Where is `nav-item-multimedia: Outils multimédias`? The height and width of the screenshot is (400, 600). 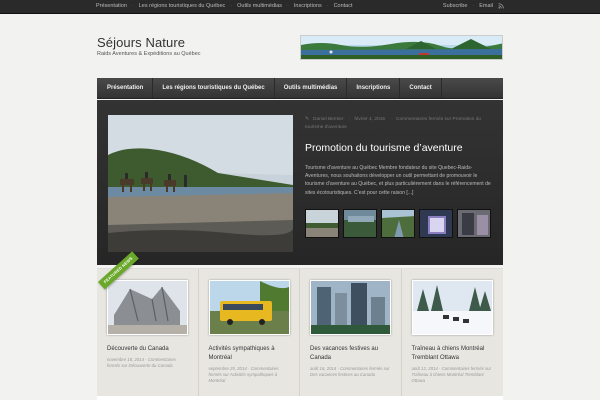
nav-item-multimedia: Outils multimédias is located at coordinates (311, 88).